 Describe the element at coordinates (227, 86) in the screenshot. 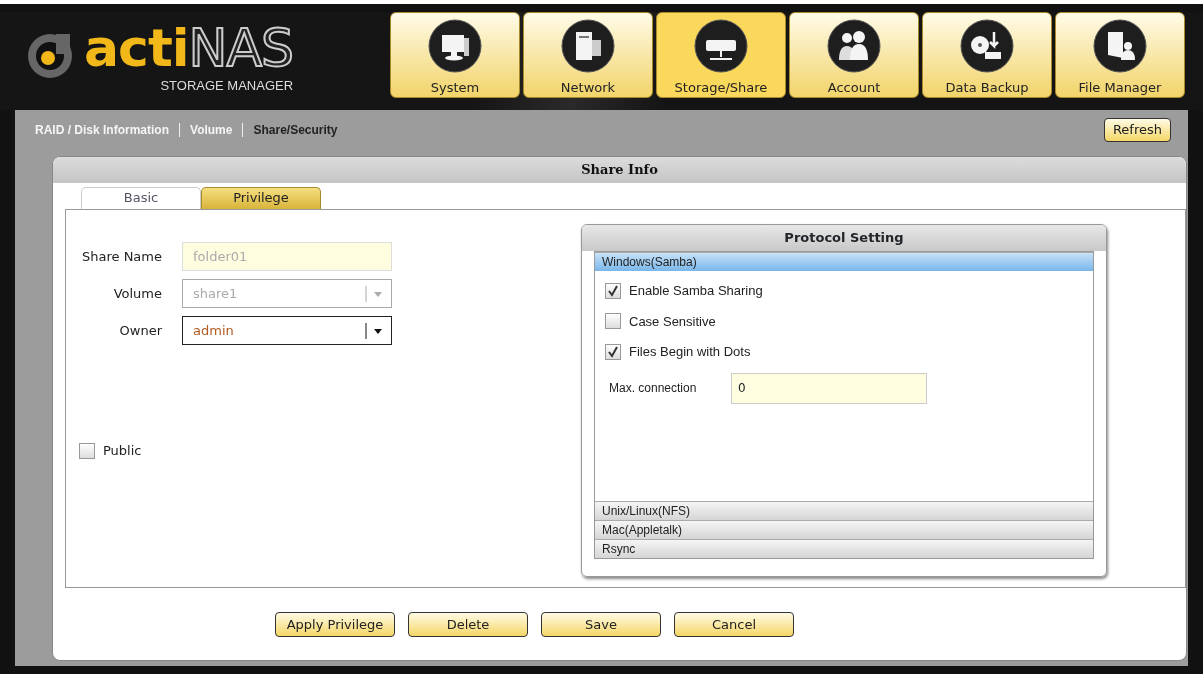

I see `logo-subtitle: STORAGE MANAGER` at that location.